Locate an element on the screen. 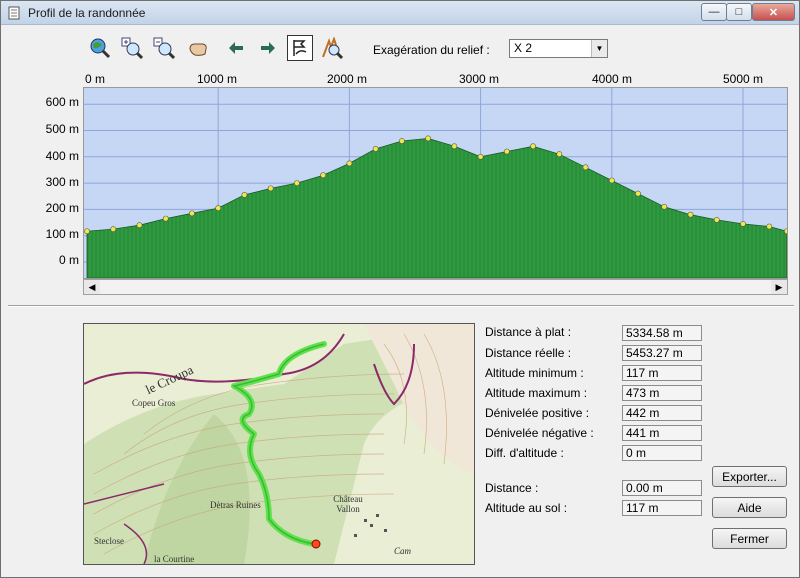 Image resolution: width=800 pixels, height=578 pixels. y-tick-label: 300 m is located at coordinates (62, 182).